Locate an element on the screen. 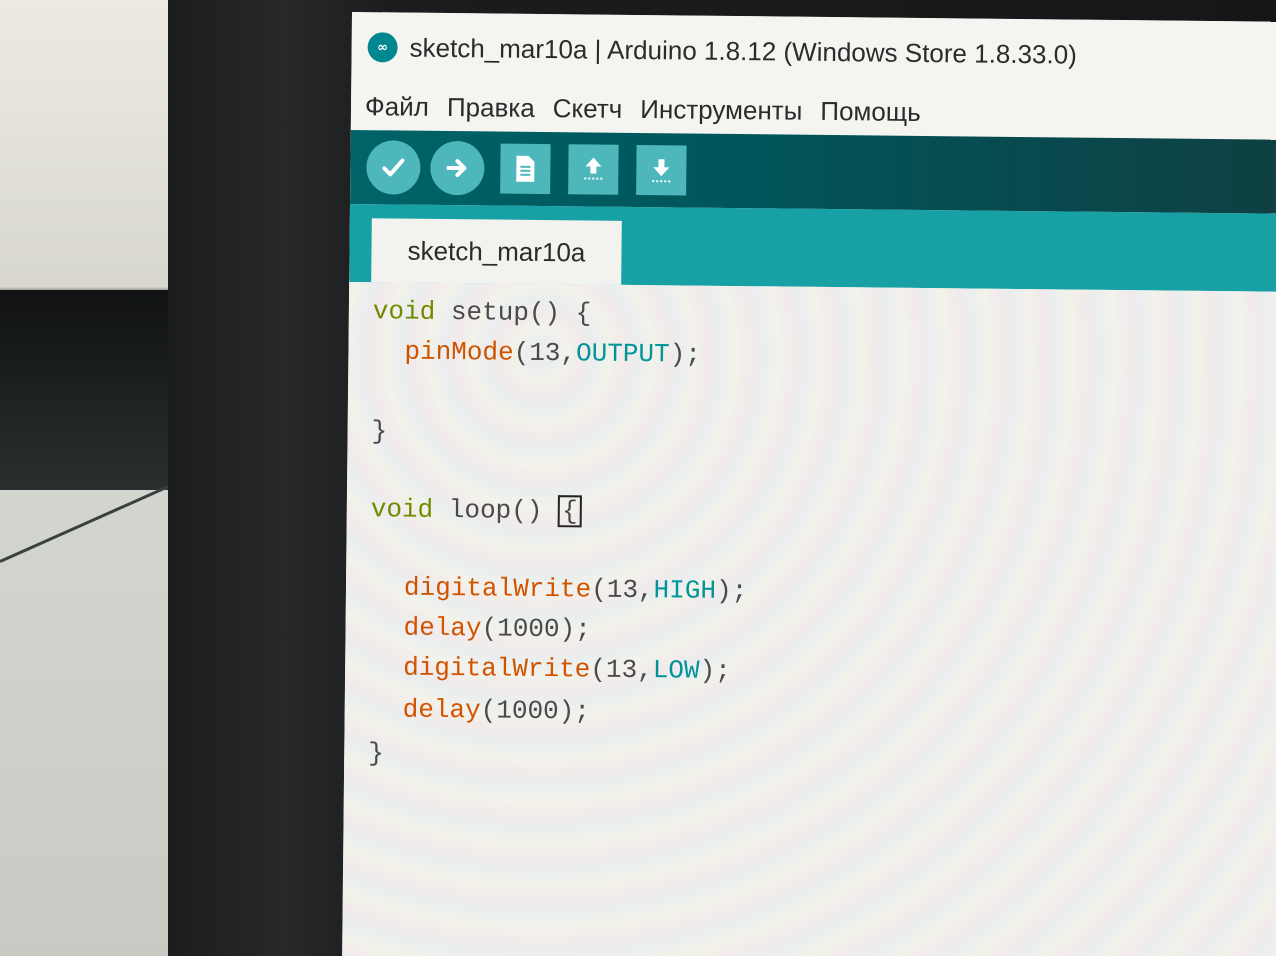 Image resolution: width=1276 pixels, height=956 pixels. menu-file: Файл is located at coordinates (397, 107).